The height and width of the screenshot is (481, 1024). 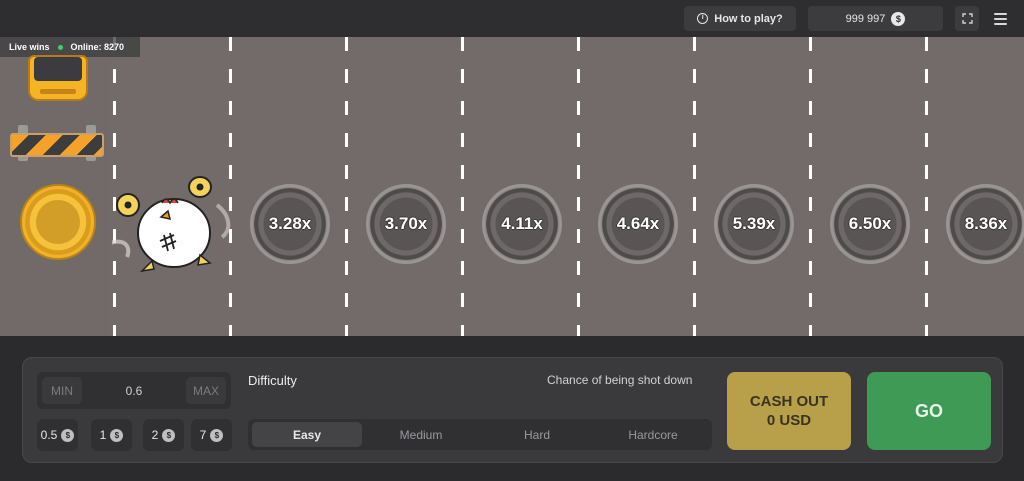 What do you see at coordinates (789, 420) in the screenshot?
I see `cash-out-amount: 0 USD` at bounding box center [789, 420].